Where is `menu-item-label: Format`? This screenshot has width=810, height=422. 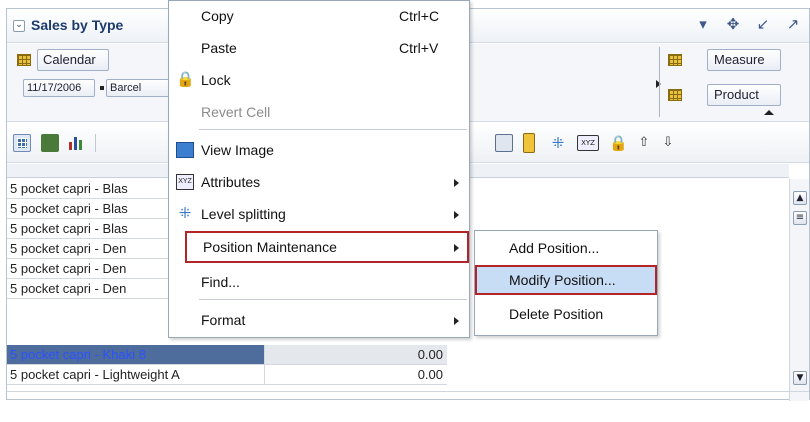
menu-item-label: Format is located at coordinates (223, 320).